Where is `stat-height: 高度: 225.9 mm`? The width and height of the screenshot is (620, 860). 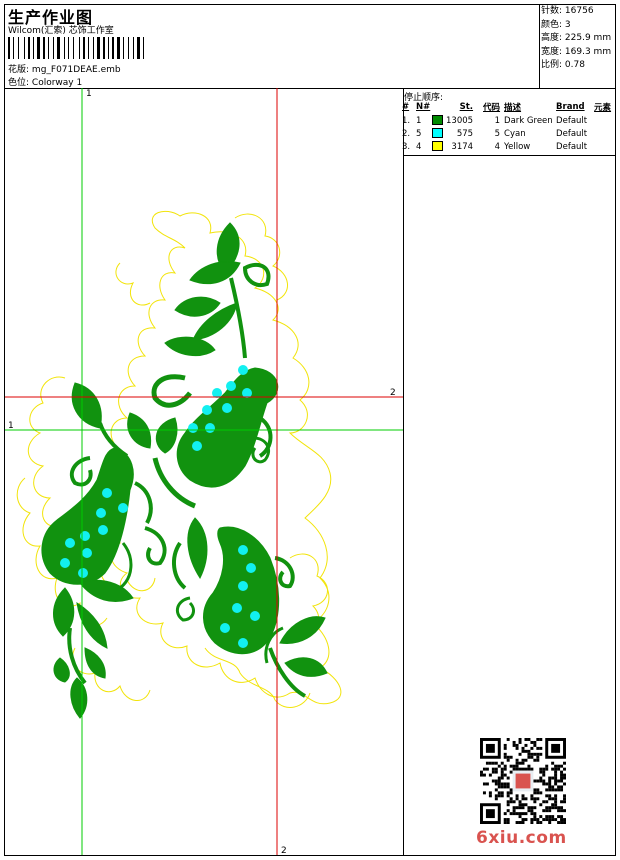 stat-height: 高度: 225.9 mm is located at coordinates (576, 38).